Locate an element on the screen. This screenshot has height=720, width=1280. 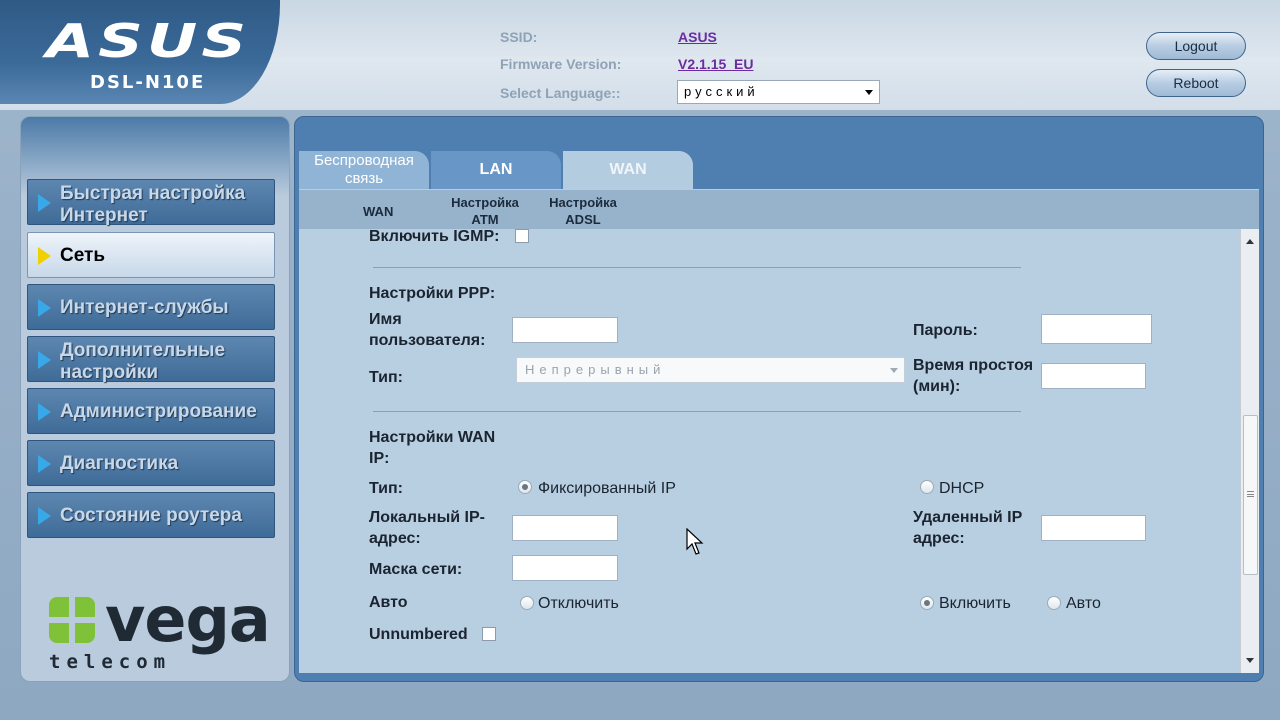
local-ip-input is located at coordinates (565, 528).